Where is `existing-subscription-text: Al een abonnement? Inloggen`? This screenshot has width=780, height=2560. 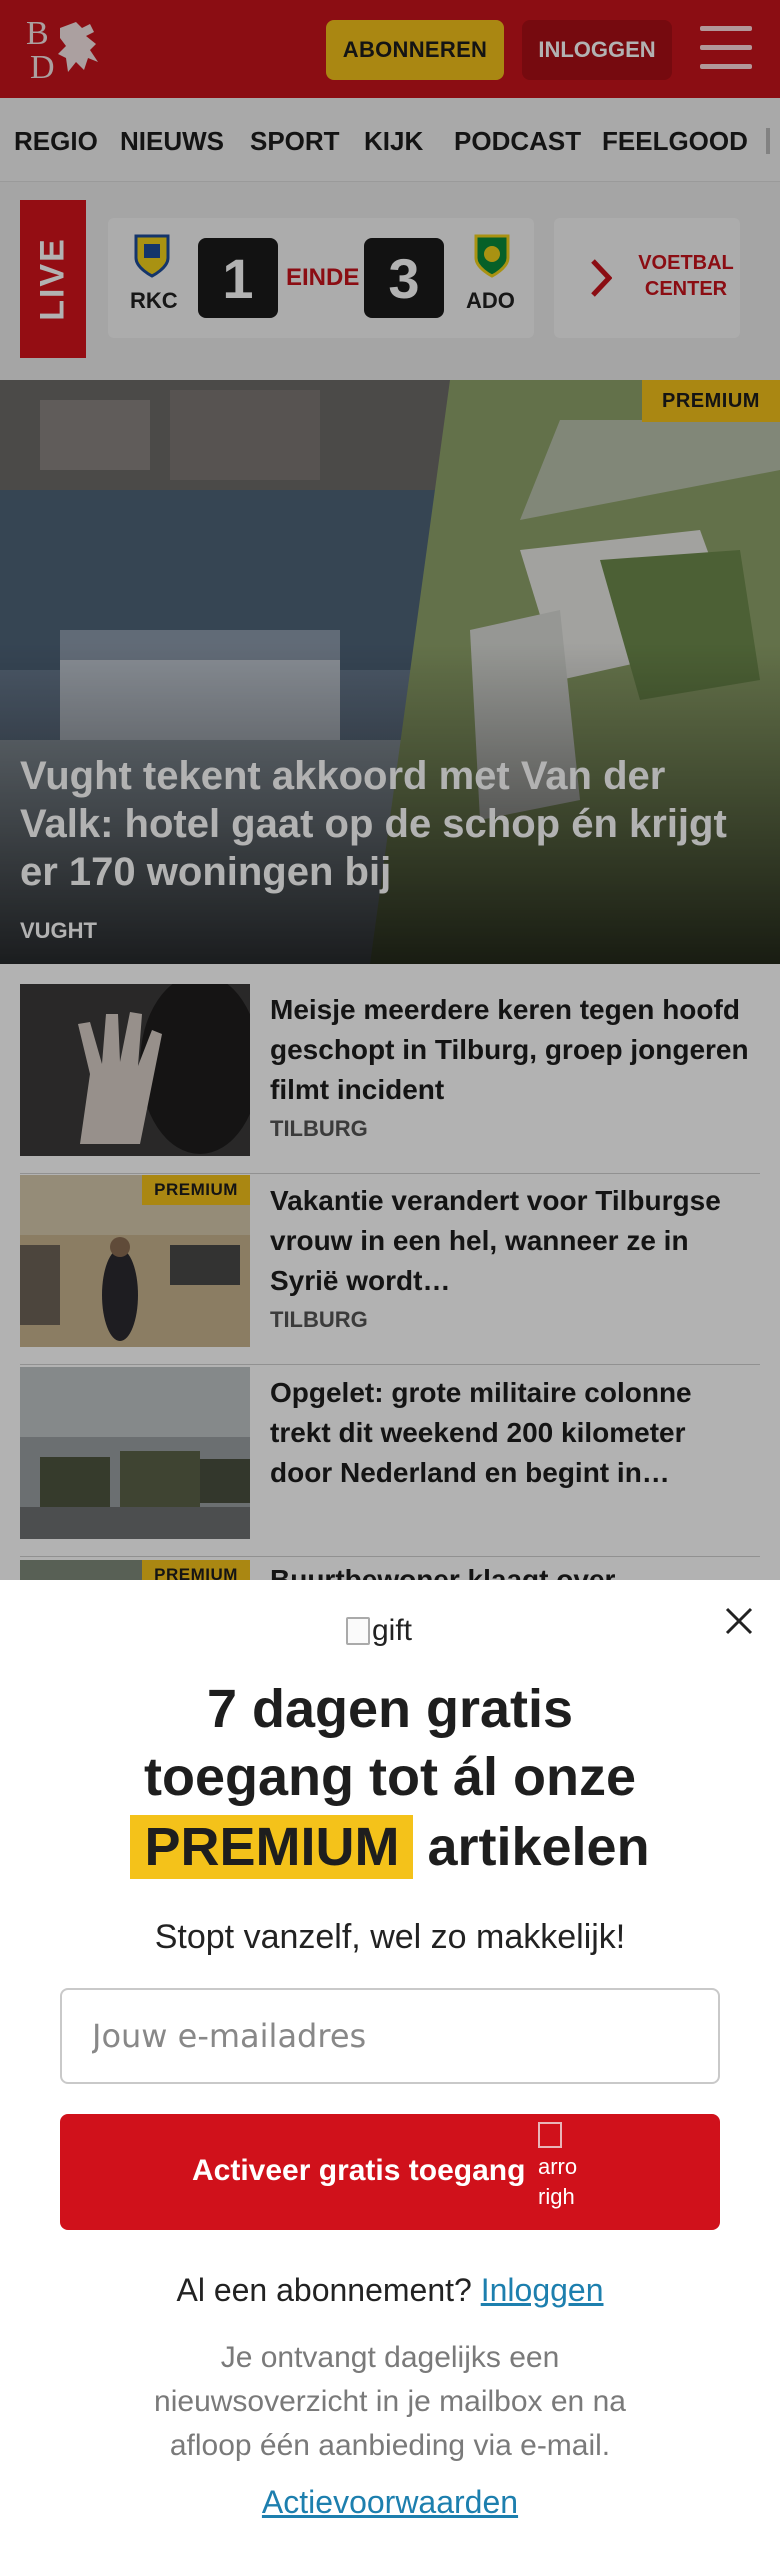
existing-subscription-text: Al een abonnement? Inloggen is located at coordinates (390, 2290).